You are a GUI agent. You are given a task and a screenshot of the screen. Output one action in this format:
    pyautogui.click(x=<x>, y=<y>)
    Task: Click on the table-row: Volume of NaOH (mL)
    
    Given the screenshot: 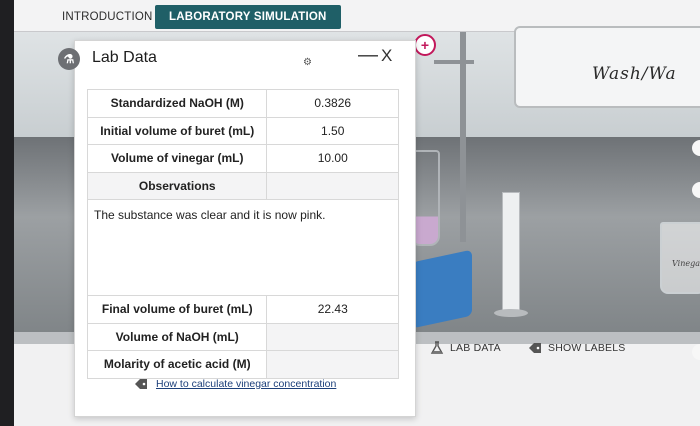 What is the action you would take?
    pyautogui.click(x=242, y=336)
    